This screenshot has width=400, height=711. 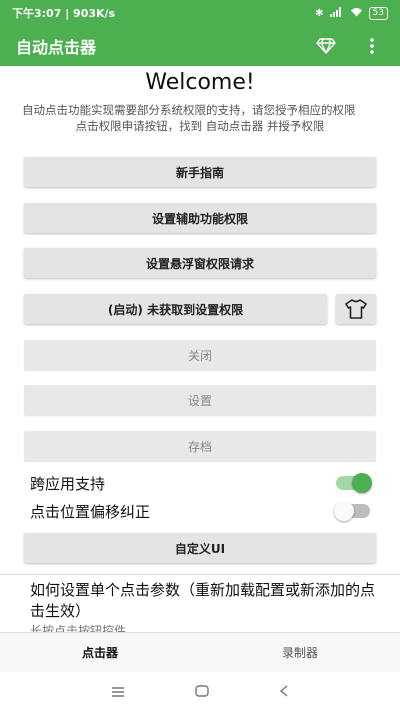 I want to click on cross-app-switch, so click(x=354, y=483).